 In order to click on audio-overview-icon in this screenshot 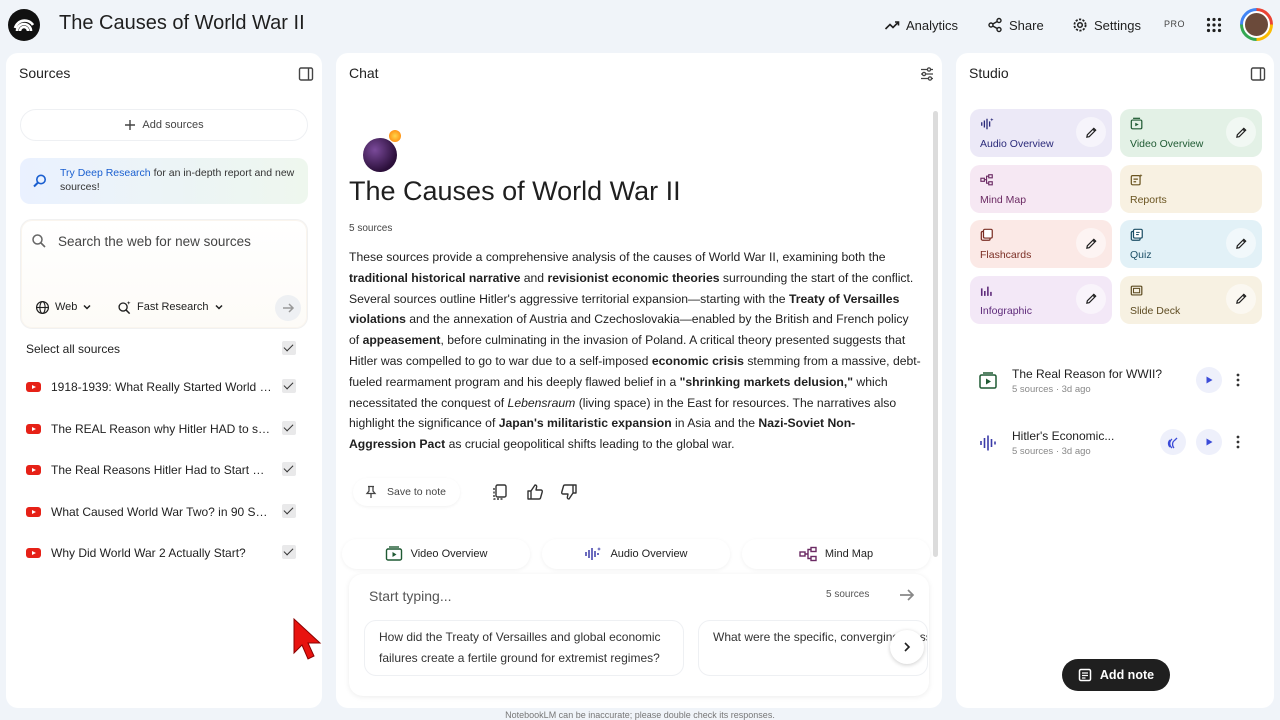, I will do `click(987, 123)`.